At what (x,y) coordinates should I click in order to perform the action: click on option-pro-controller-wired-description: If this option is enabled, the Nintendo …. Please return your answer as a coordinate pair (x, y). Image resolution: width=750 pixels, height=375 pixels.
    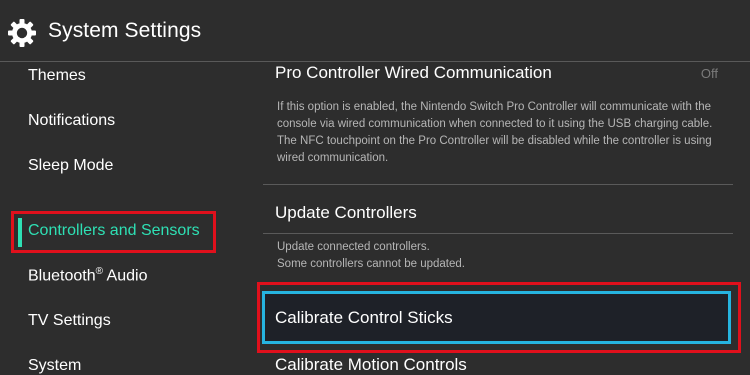
    Looking at the image, I should click on (495, 132).